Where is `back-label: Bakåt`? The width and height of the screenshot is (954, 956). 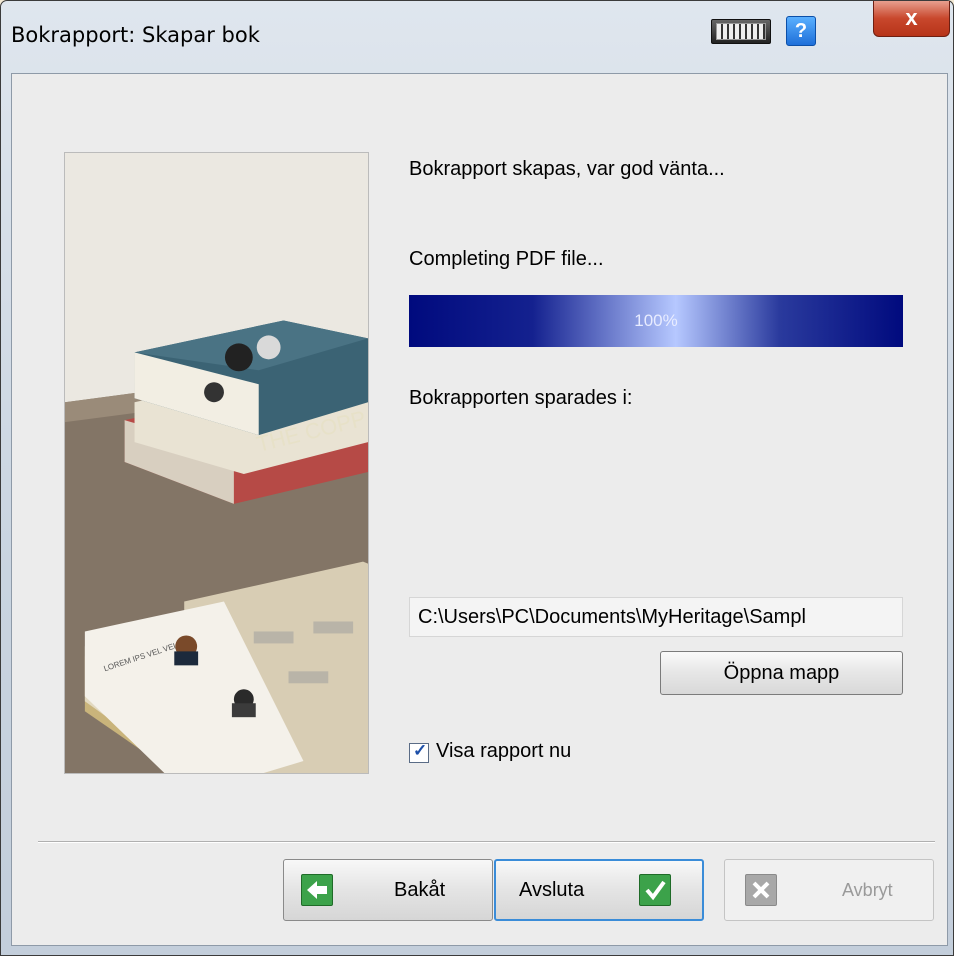
back-label: Bakåt is located at coordinates (420, 890).